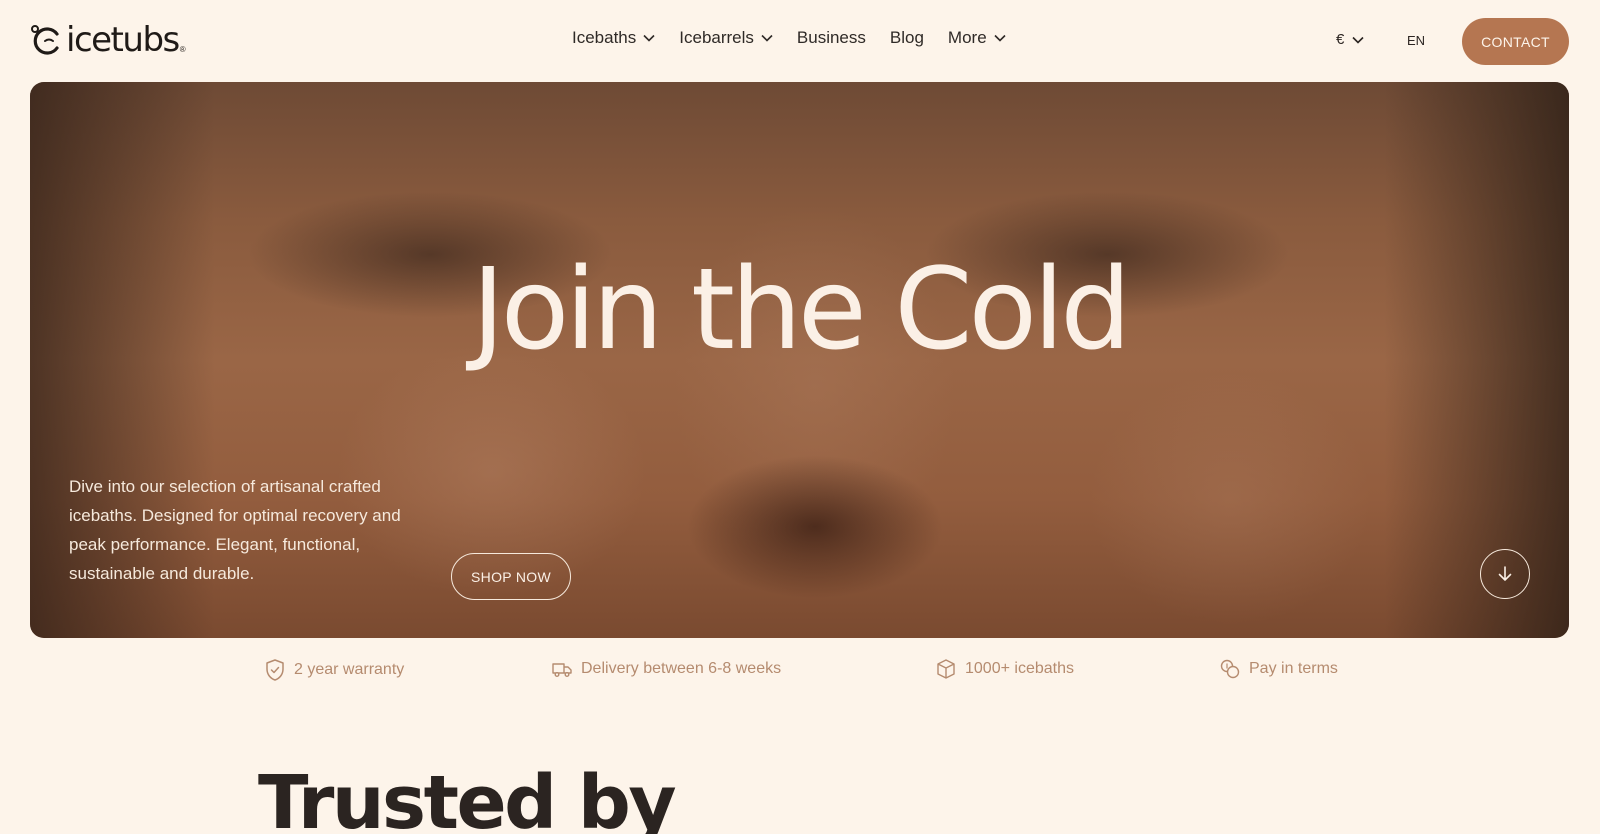 The width and height of the screenshot is (1600, 834). I want to click on box-icon, so click(946, 669).